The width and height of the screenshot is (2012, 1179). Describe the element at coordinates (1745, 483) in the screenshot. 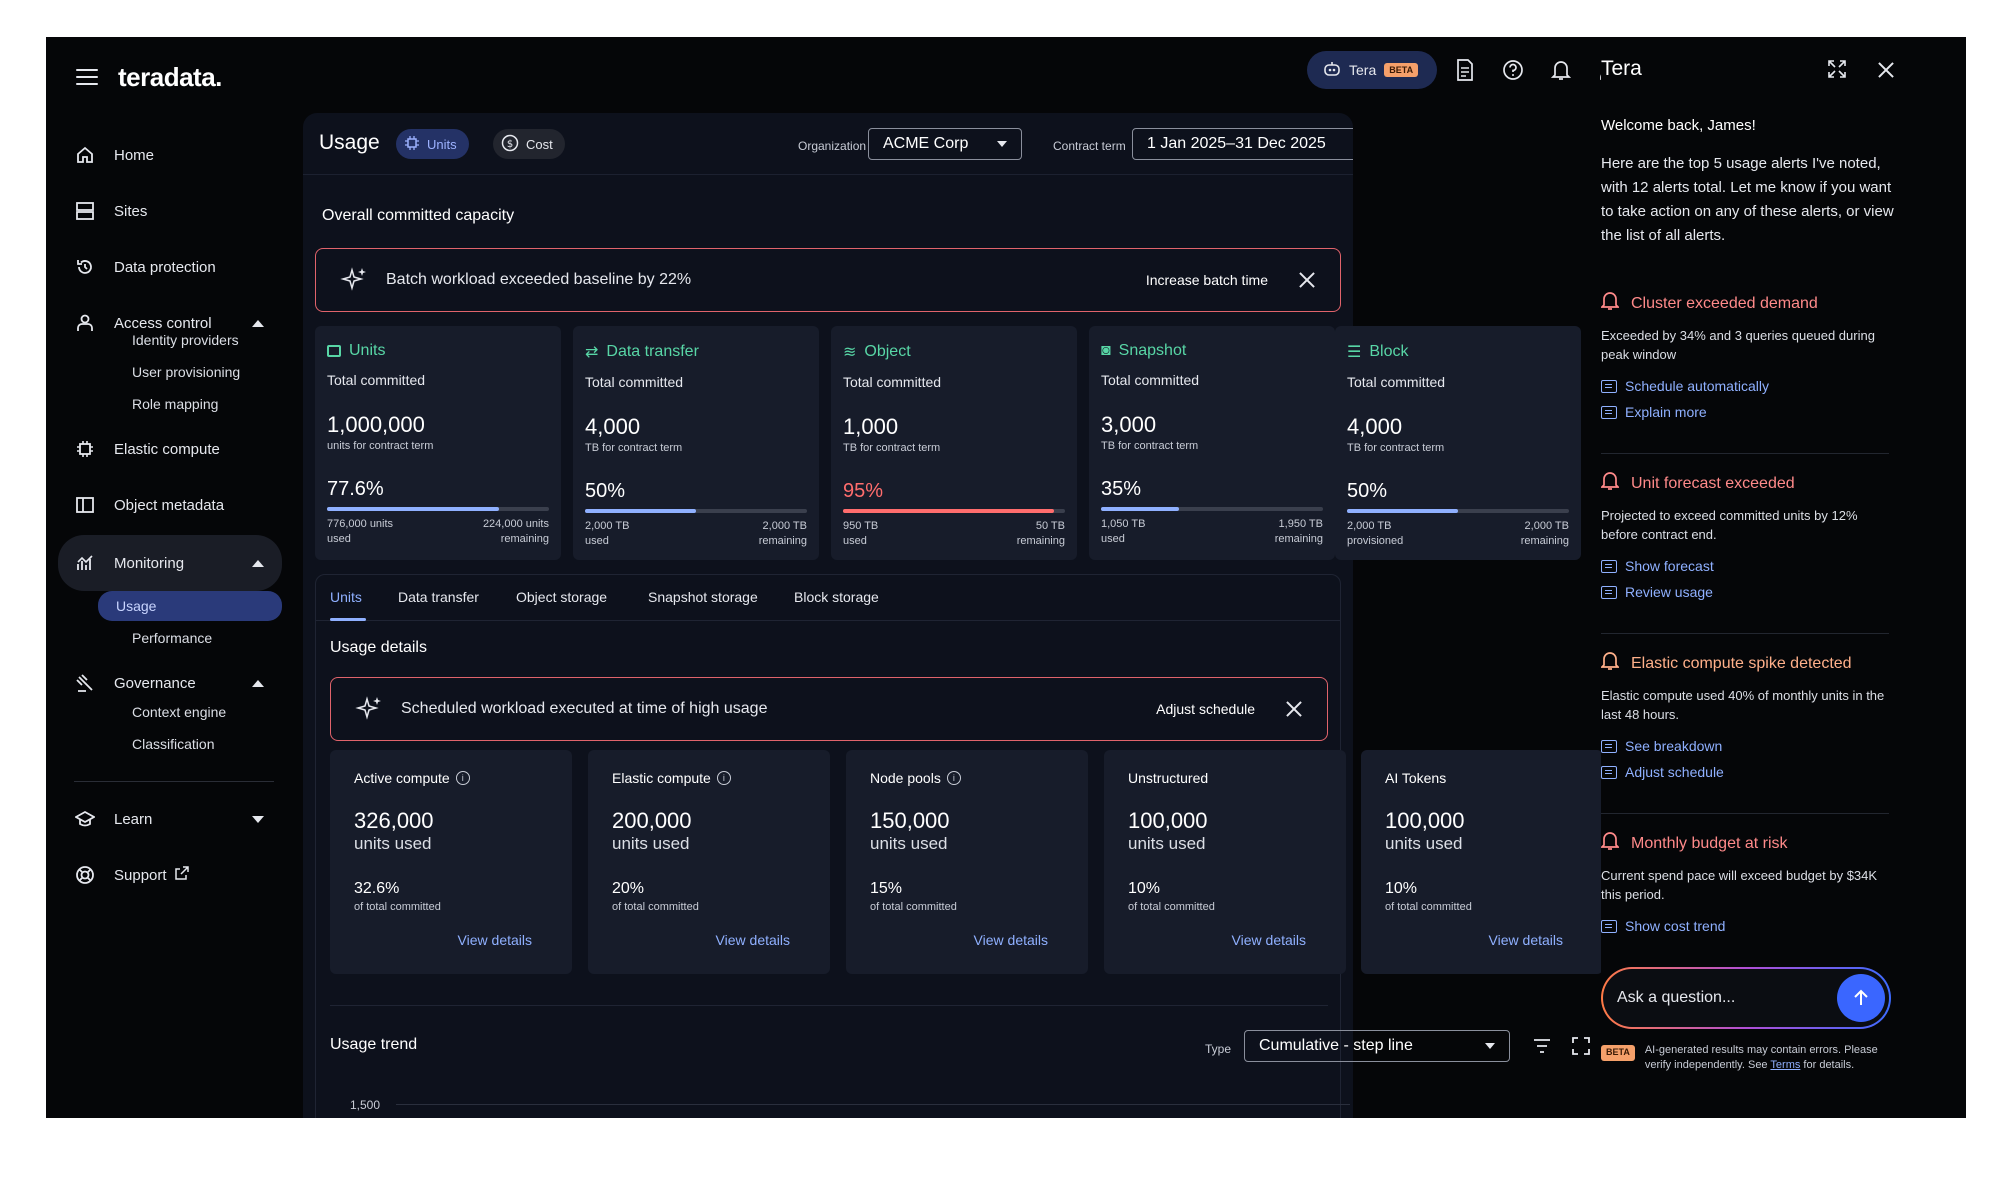

I see `alert-title: Unit forecast exceeded` at that location.